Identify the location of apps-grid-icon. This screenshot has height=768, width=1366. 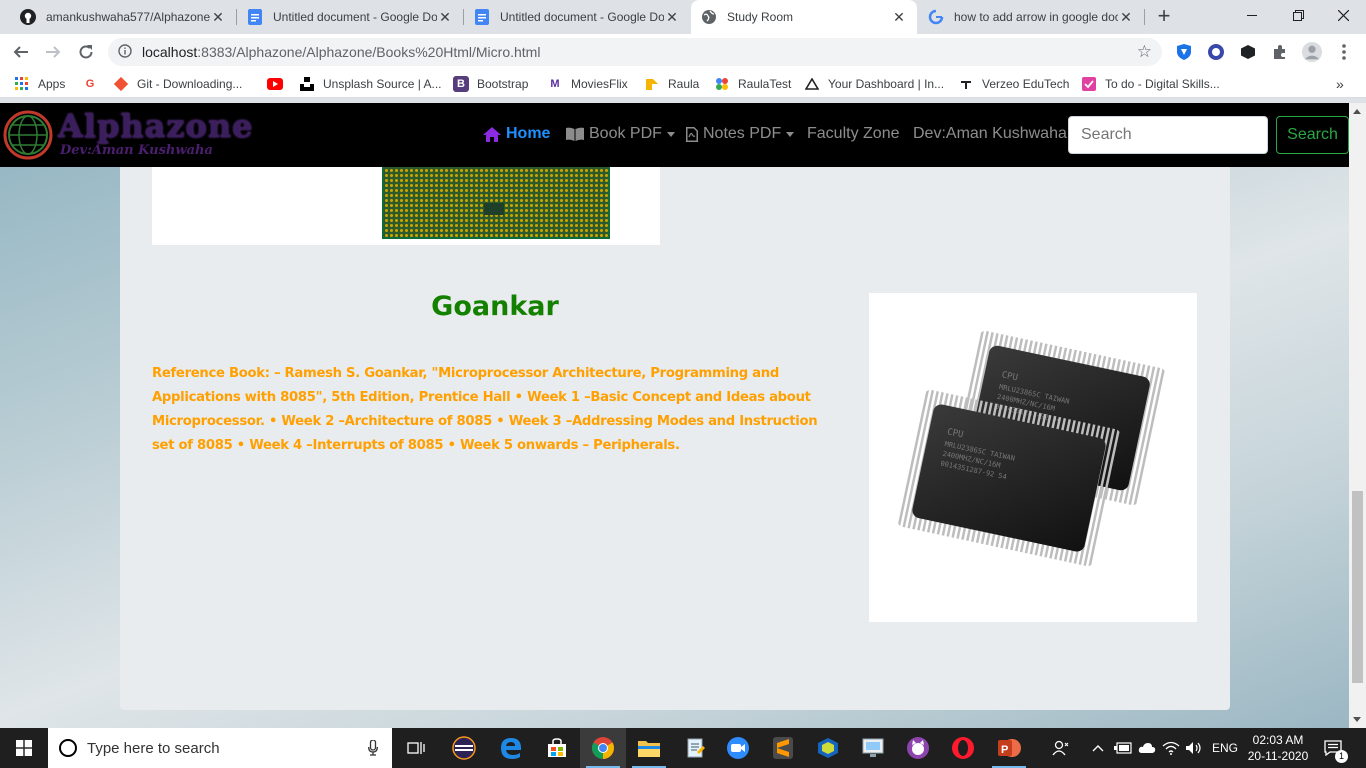
(22, 84).